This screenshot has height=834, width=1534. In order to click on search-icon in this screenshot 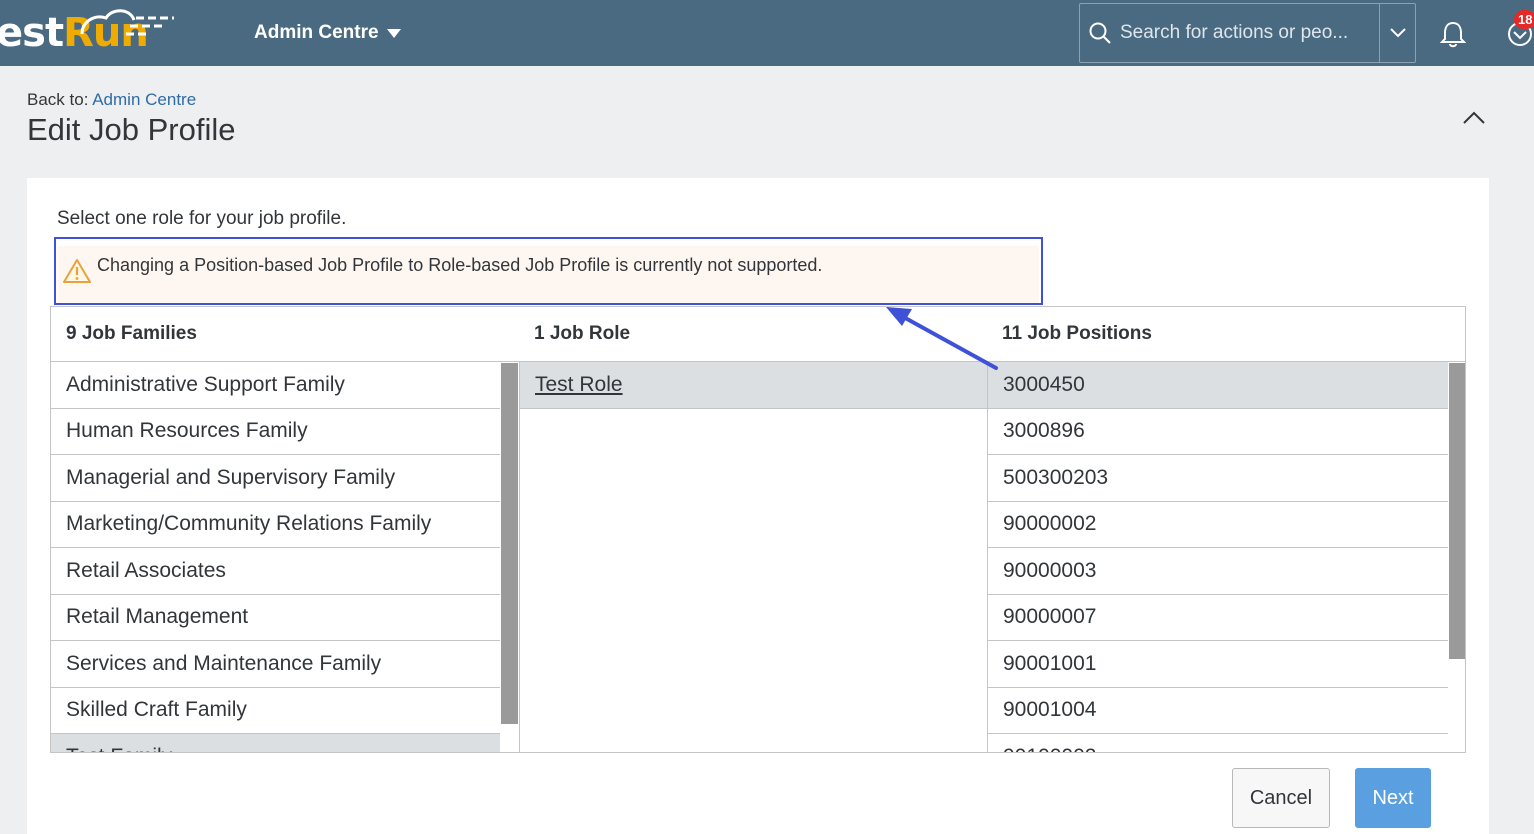, I will do `click(1100, 33)`.